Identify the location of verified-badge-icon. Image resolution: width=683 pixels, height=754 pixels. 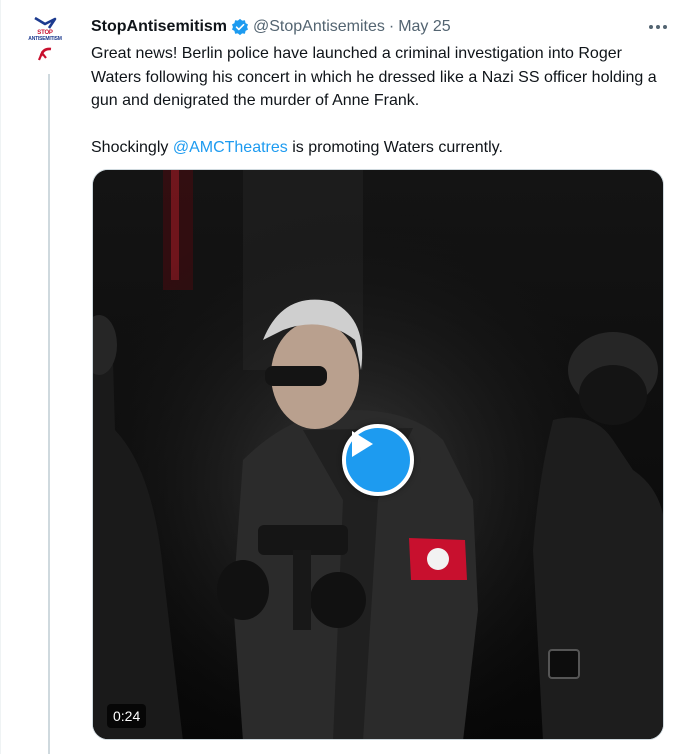
(240, 27).